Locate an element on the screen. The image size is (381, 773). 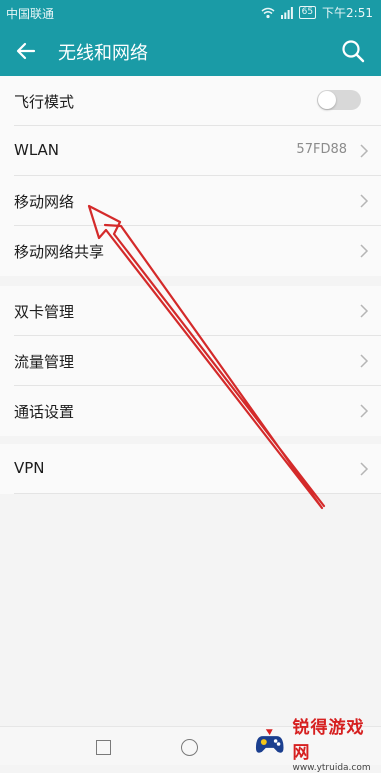
recent-apps-button is located at coordinates (103, 747).